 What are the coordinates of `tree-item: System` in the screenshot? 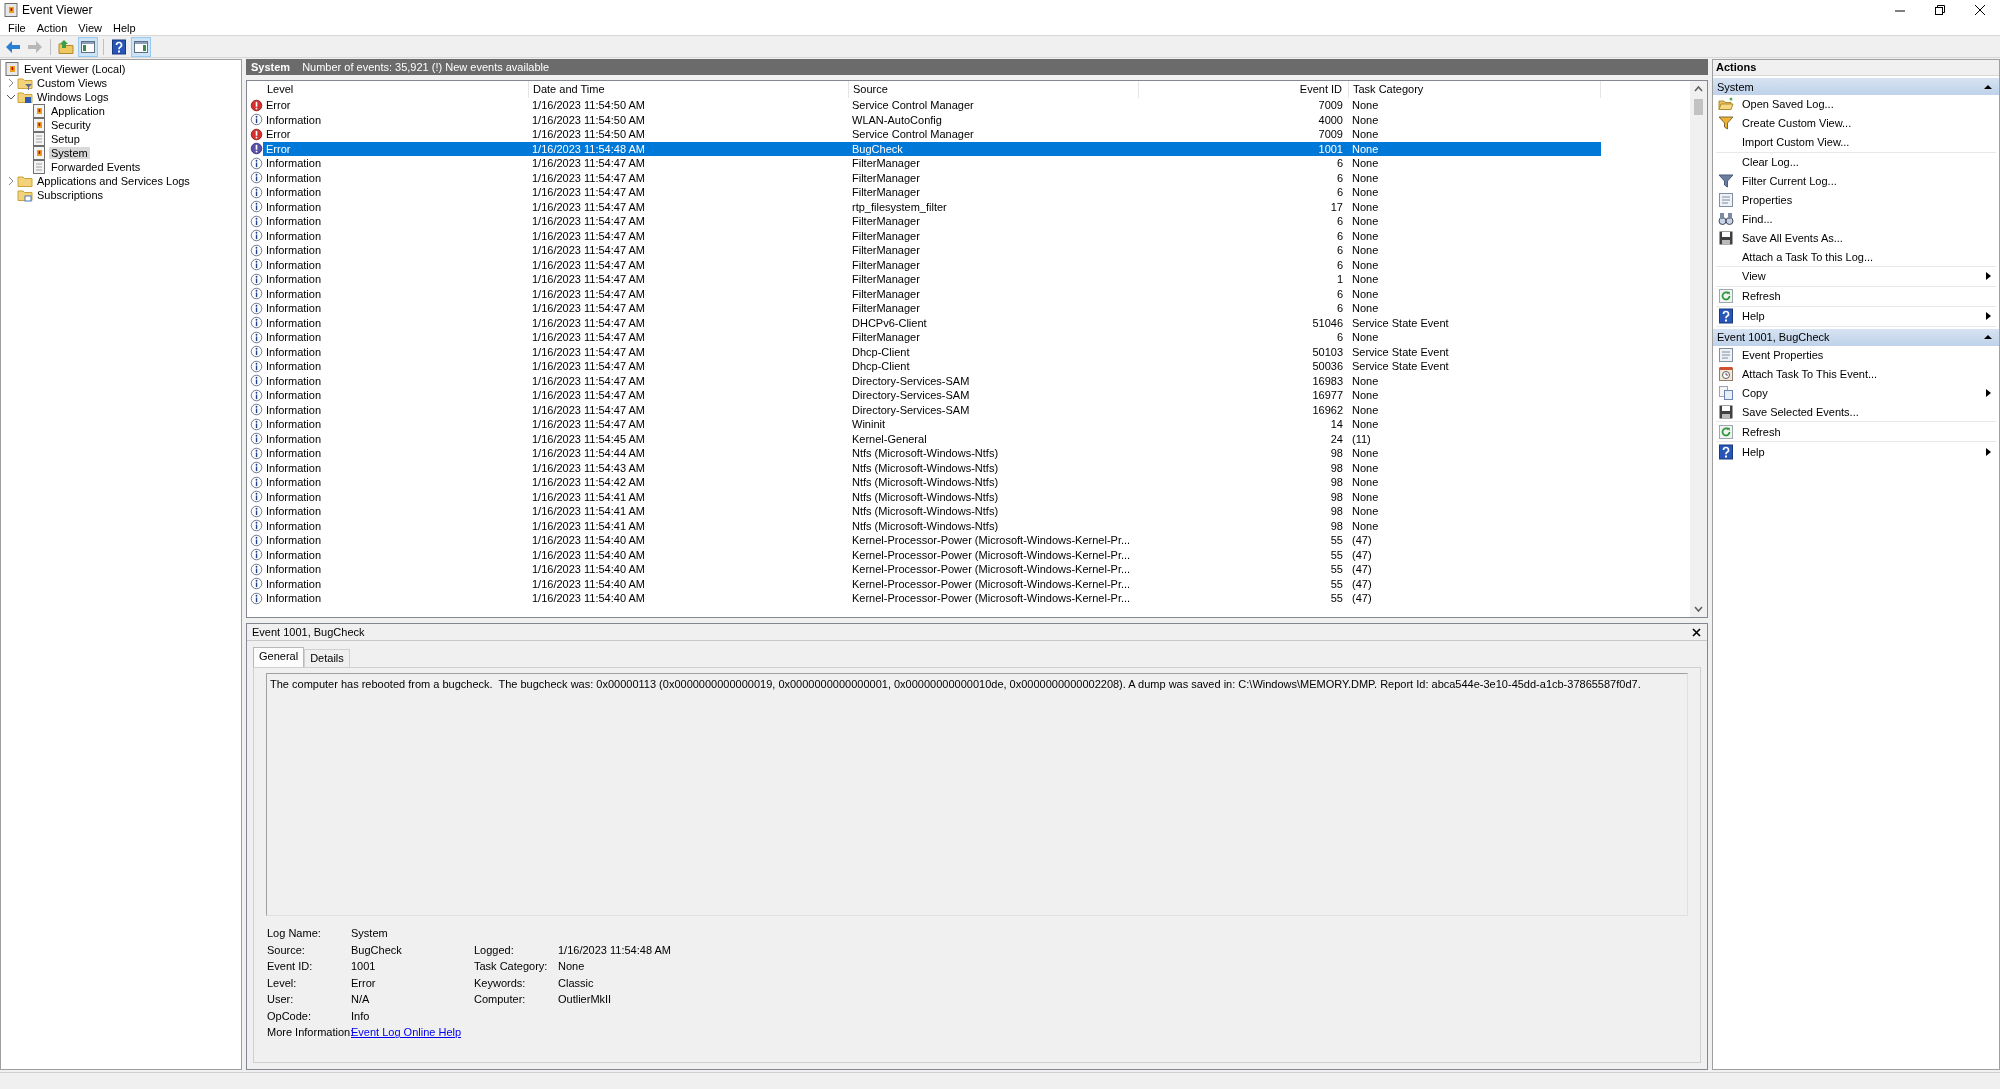 It's located at (69, 153).